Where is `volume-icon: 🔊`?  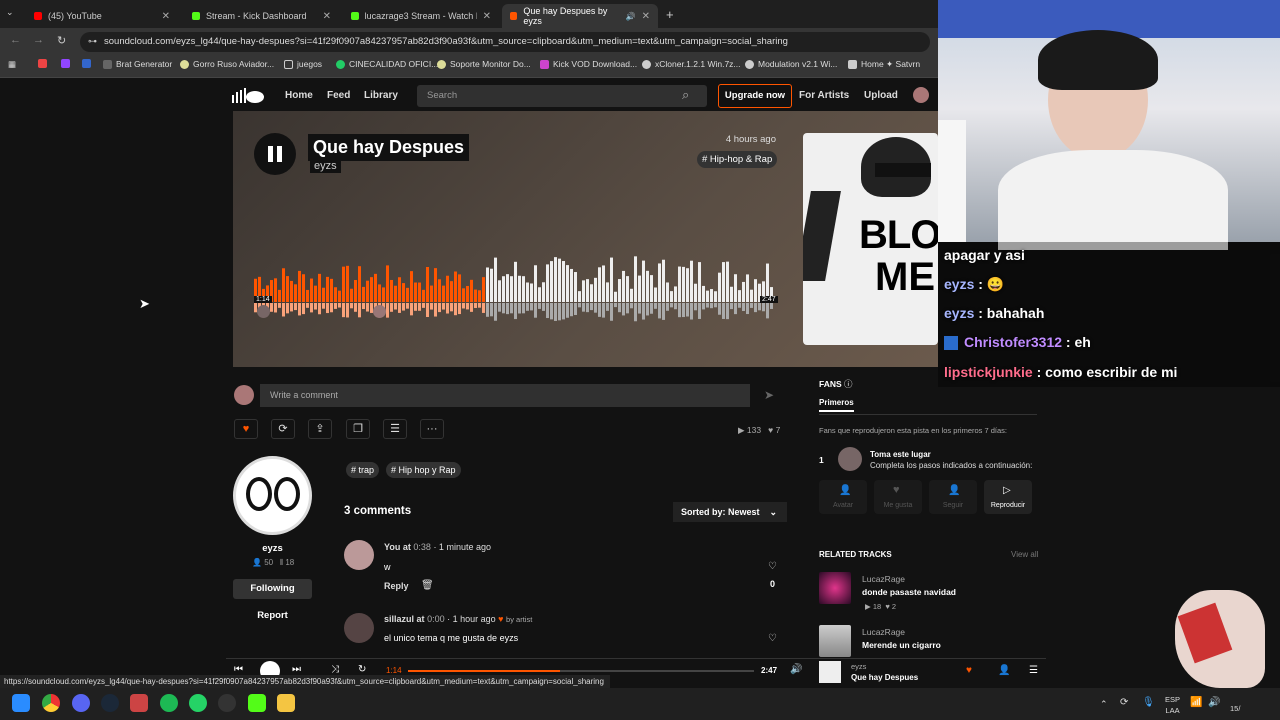 volume-icon: 🔊 is located at coordinates (796, 669).